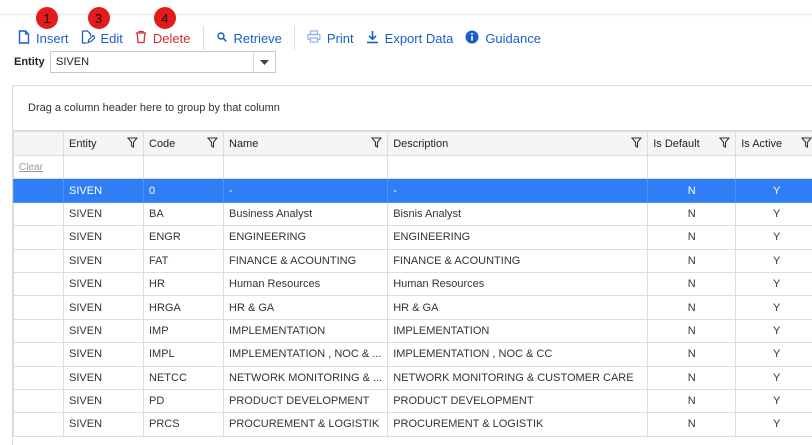 The height and width of the screenshot is (445, 812). What do you see at coordinates (518, 377) in the screenshot?
I see `table-cell: NETWORK MONITORING & CUSTOMER CARE` at bounding box center [518, 377].